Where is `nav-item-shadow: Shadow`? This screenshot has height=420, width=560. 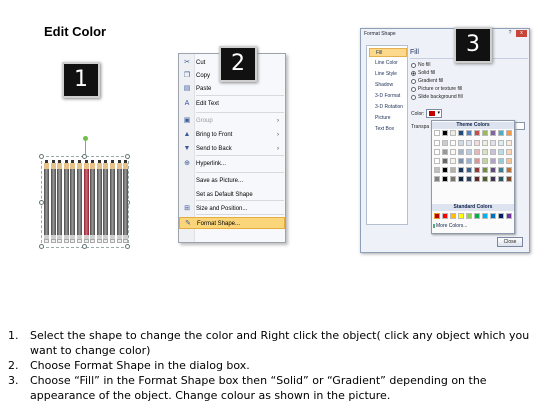
nav-item-shadow: Shadow is located at coordinates (388, 85).